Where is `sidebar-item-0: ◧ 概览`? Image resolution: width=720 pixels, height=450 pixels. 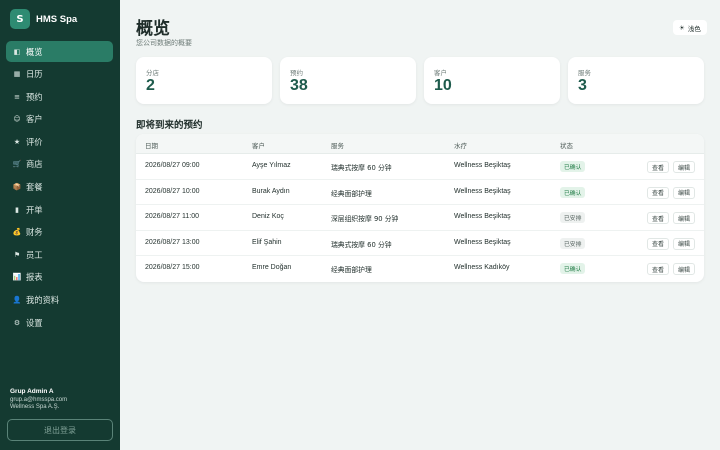
sidebar-item-0: ◧ 概览 is located at coordinates (59, 51).